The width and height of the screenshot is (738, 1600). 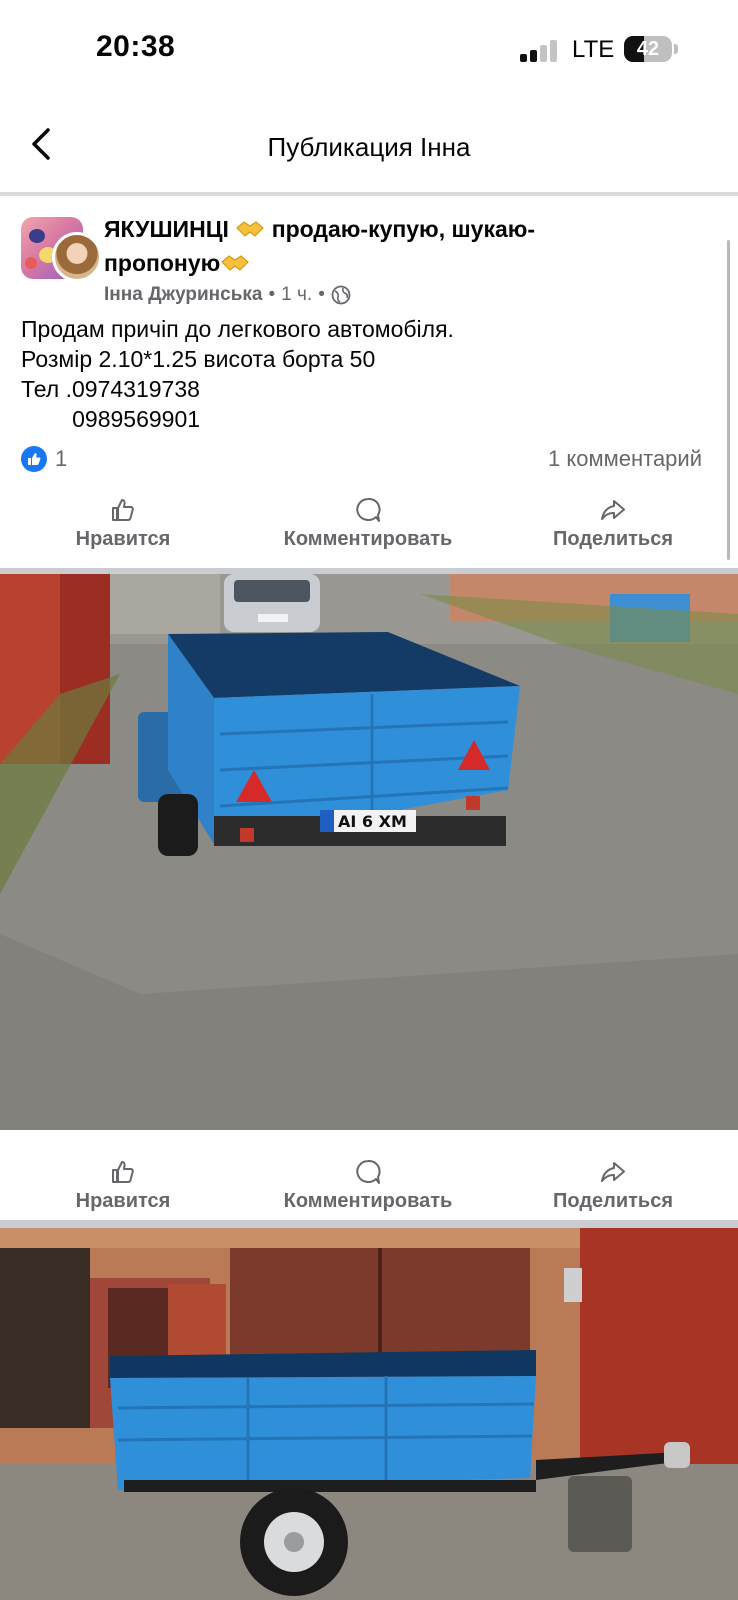 What do you see at coordinates (369, 194) in the screenshot?
I see `header-divider` at bounding box center [369, 194].